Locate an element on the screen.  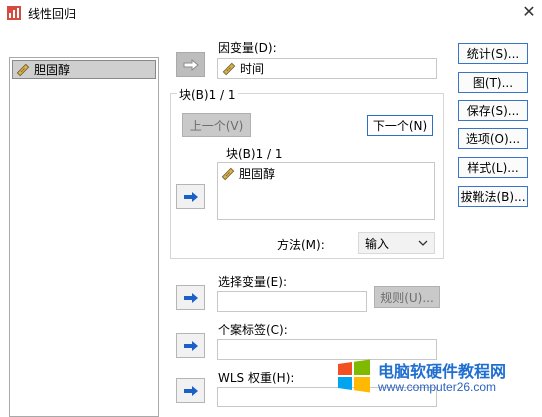
move-independent-button is located at coordinates (190, 196).